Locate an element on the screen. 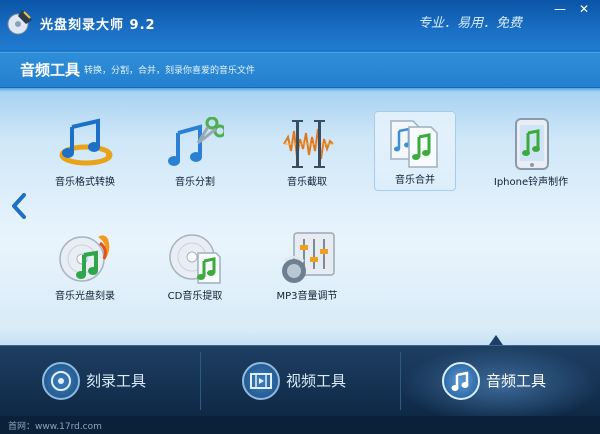 The image size is (600, 434). nav-label: 视频工具 is located at coordinates (316, 381).